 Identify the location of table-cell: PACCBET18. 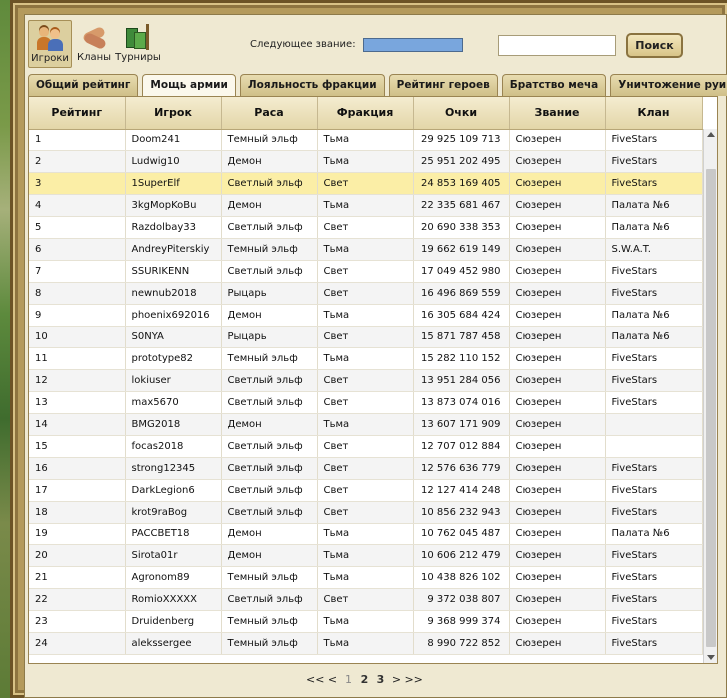
(173, 534).